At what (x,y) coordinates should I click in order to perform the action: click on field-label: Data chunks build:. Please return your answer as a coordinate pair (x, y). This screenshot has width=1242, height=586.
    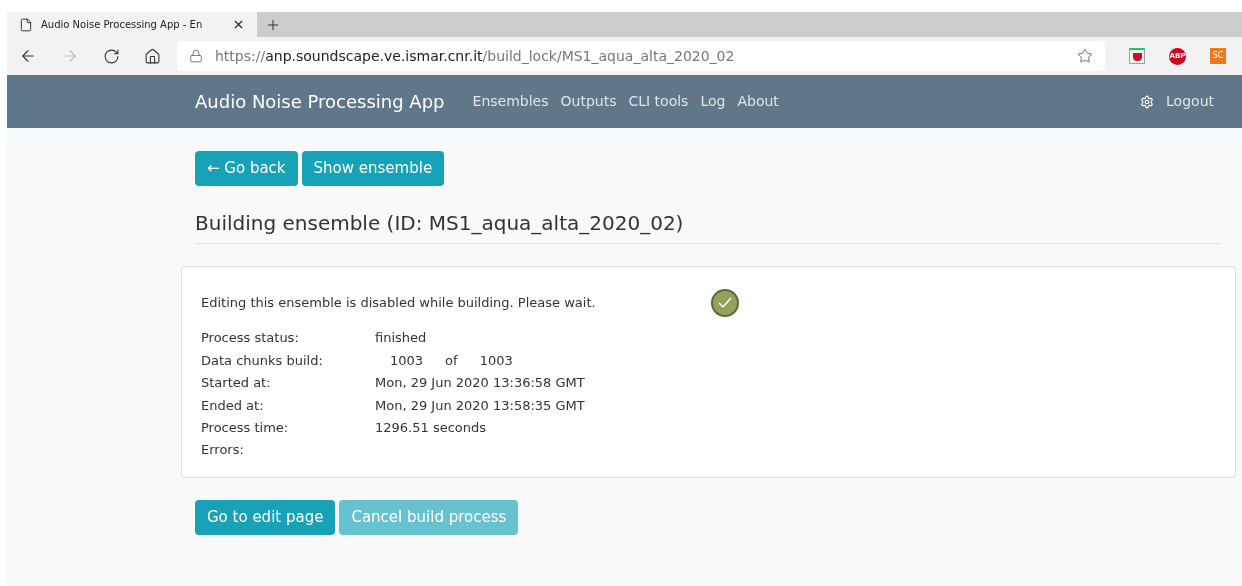
    Looking at the image, I should click on (262, 360).